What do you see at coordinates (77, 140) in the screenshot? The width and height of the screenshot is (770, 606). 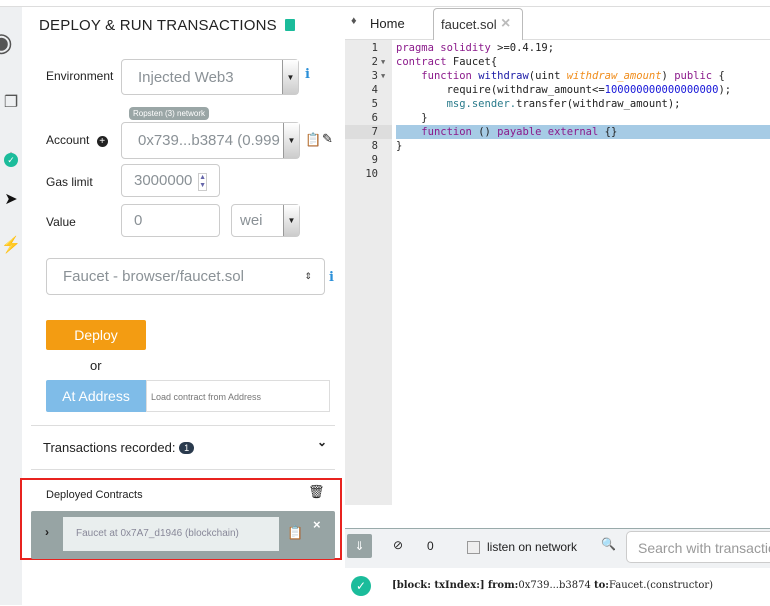 I see `account-label: Account +` at bounding box center [77, 140].